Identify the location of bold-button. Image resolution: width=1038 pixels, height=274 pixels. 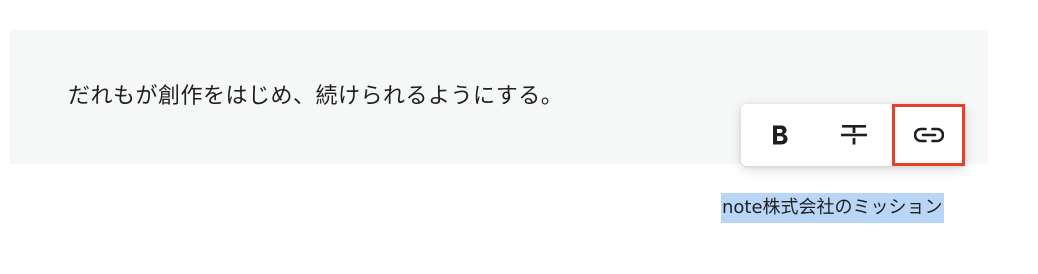
(780, 135).